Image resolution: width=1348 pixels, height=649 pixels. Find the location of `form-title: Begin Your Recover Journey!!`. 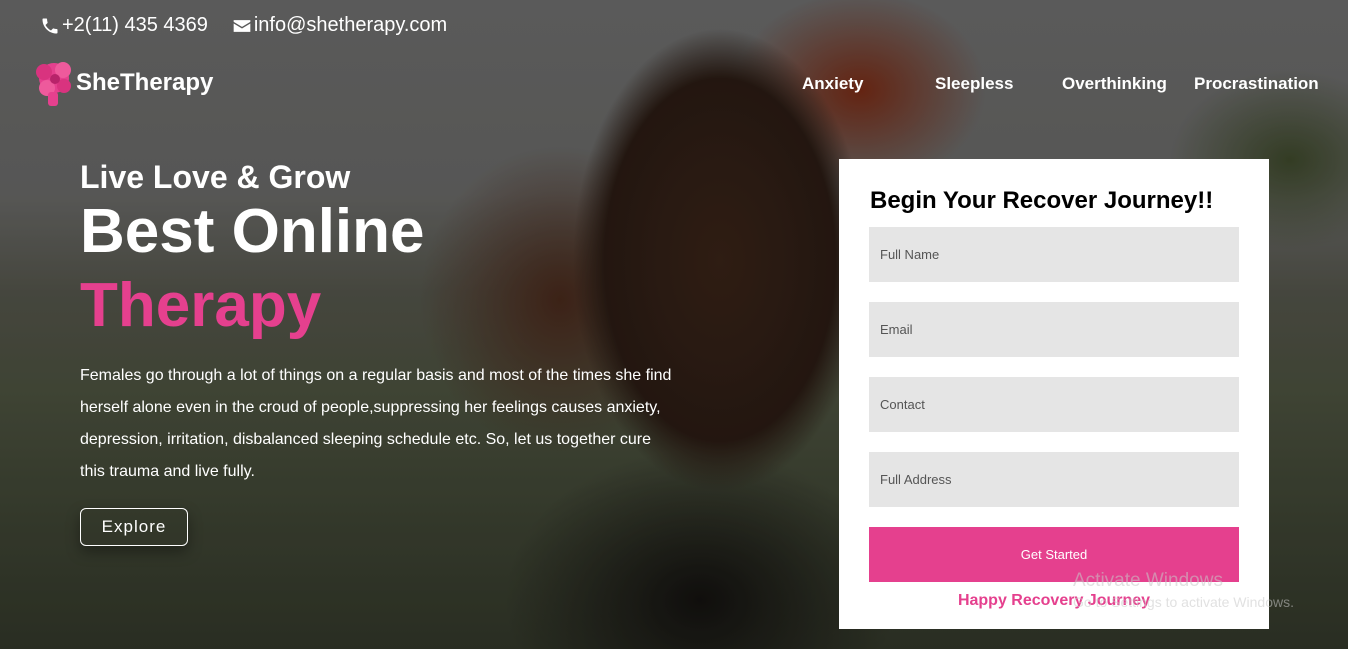

form-title: Begin Your Recover Journey!! is located at coordinates (1042, 200).